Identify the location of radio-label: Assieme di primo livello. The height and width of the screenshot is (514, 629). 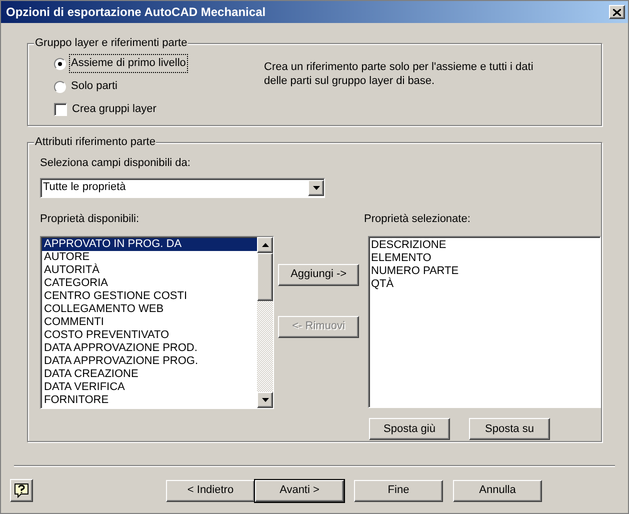
(128, 63).